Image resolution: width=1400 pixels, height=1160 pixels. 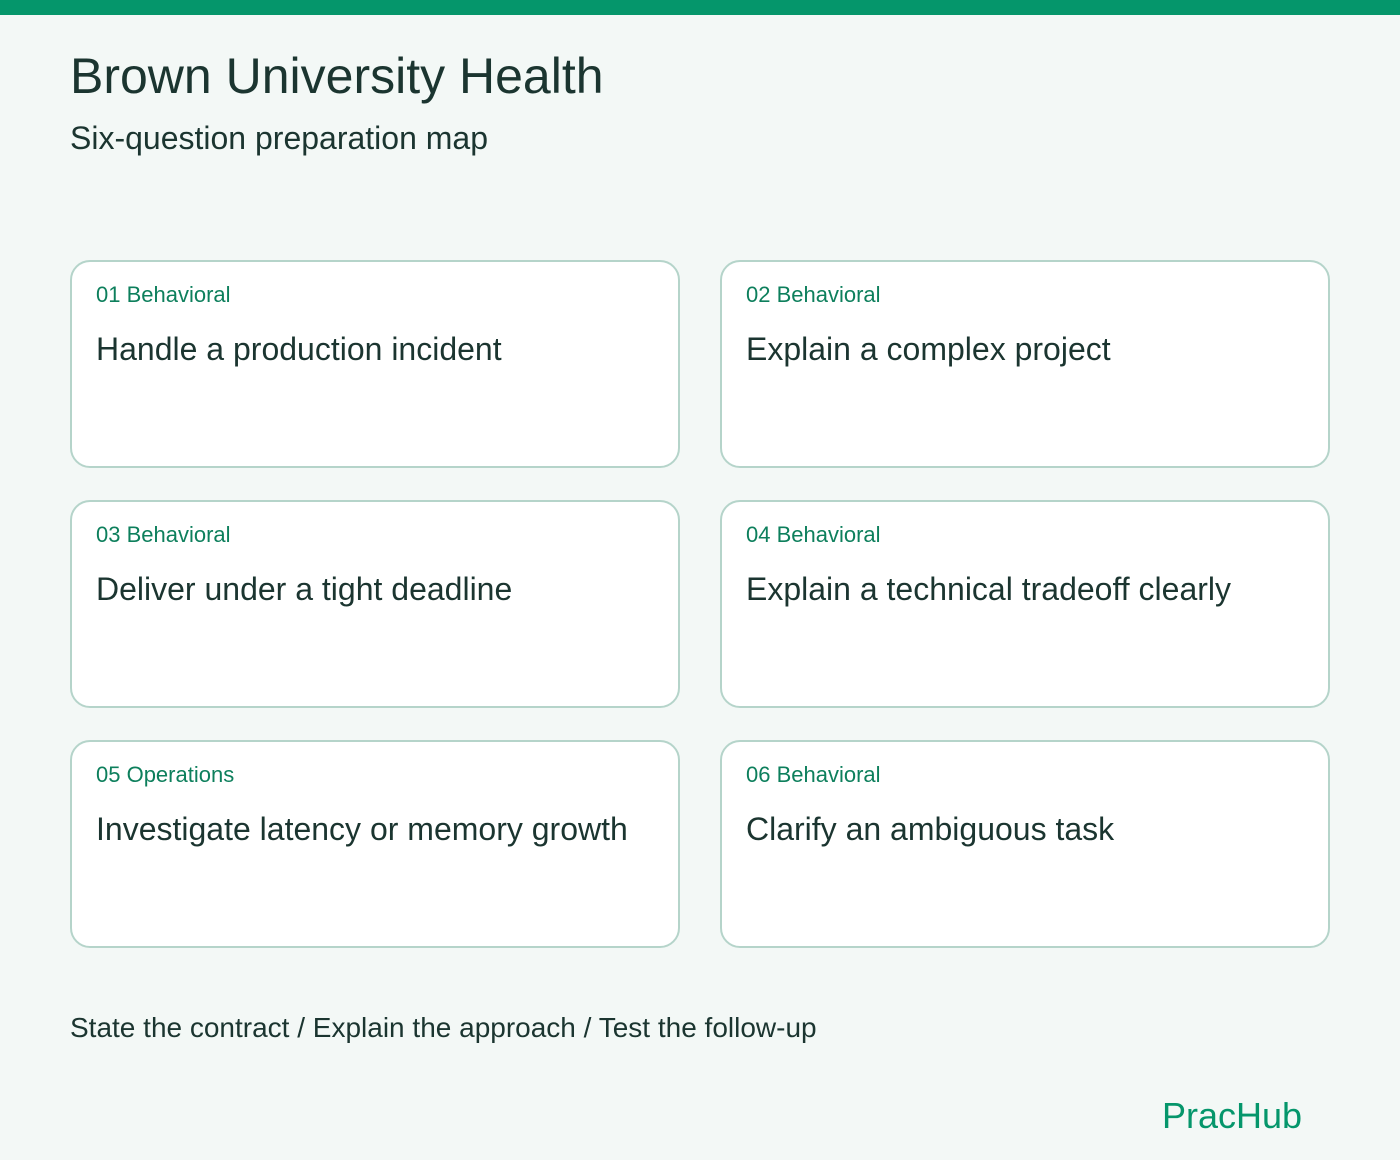 What do you see at coordinates (299, 349) in the screenshot?
I see `card-question-title: Handle a production incident` at bounding box center [299, 349].